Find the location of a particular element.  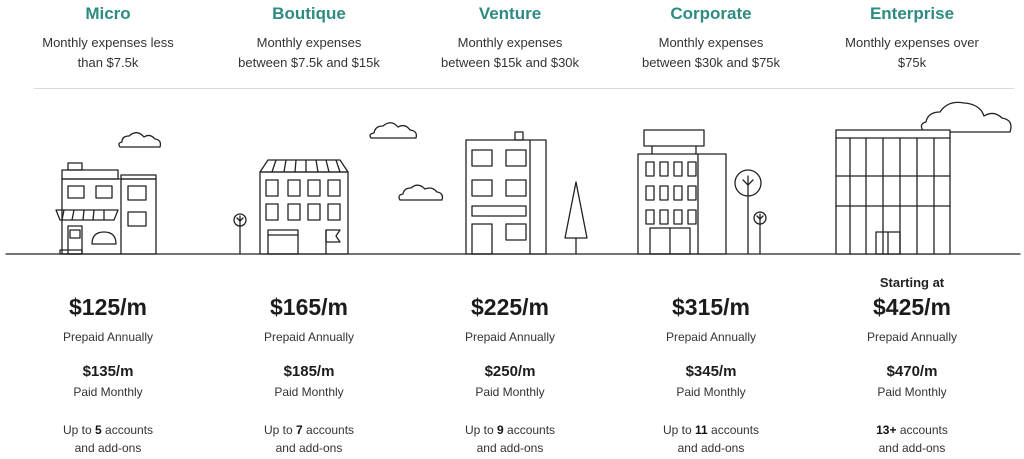

venture-building-icon is located at coordinates (506, 193).